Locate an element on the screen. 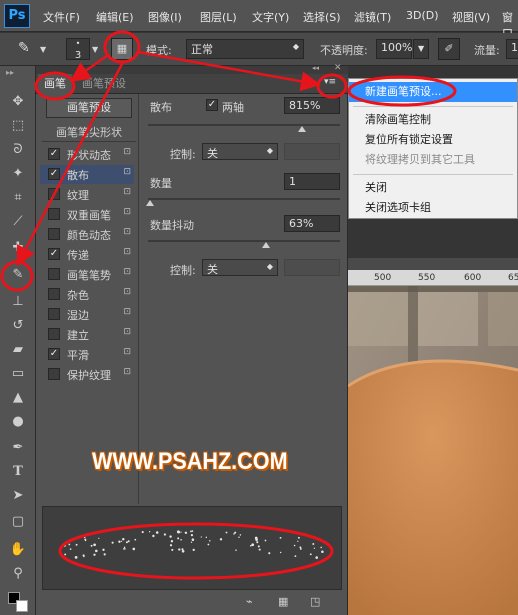 Image resolution: width=518 pixels, height=615 pixels. menu-file: 文件(F) is located at coordinates (61, 17).